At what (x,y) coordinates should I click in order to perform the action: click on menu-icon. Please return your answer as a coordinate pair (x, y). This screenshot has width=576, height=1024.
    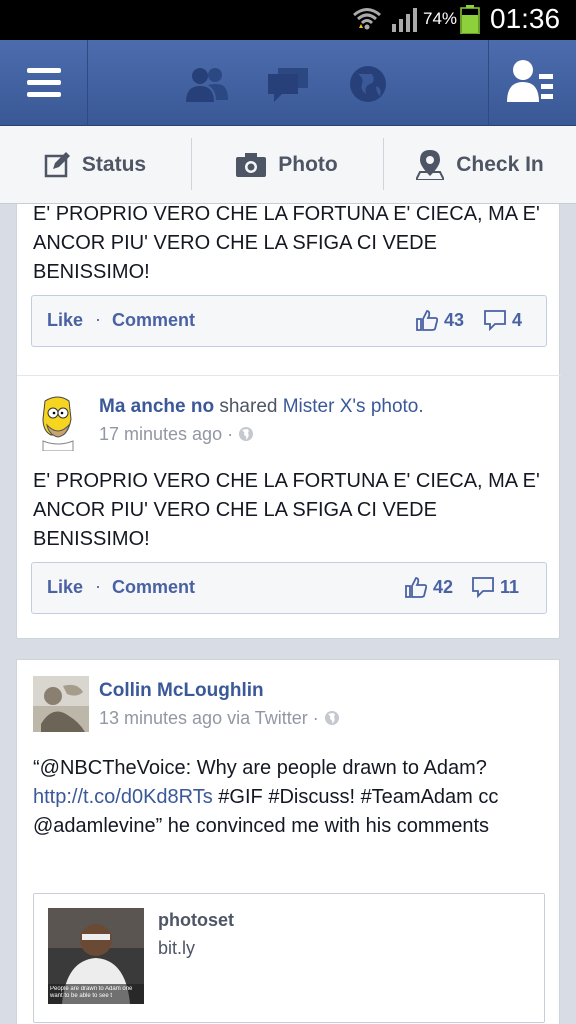
    Looking at the image, I should click on (44, 82).